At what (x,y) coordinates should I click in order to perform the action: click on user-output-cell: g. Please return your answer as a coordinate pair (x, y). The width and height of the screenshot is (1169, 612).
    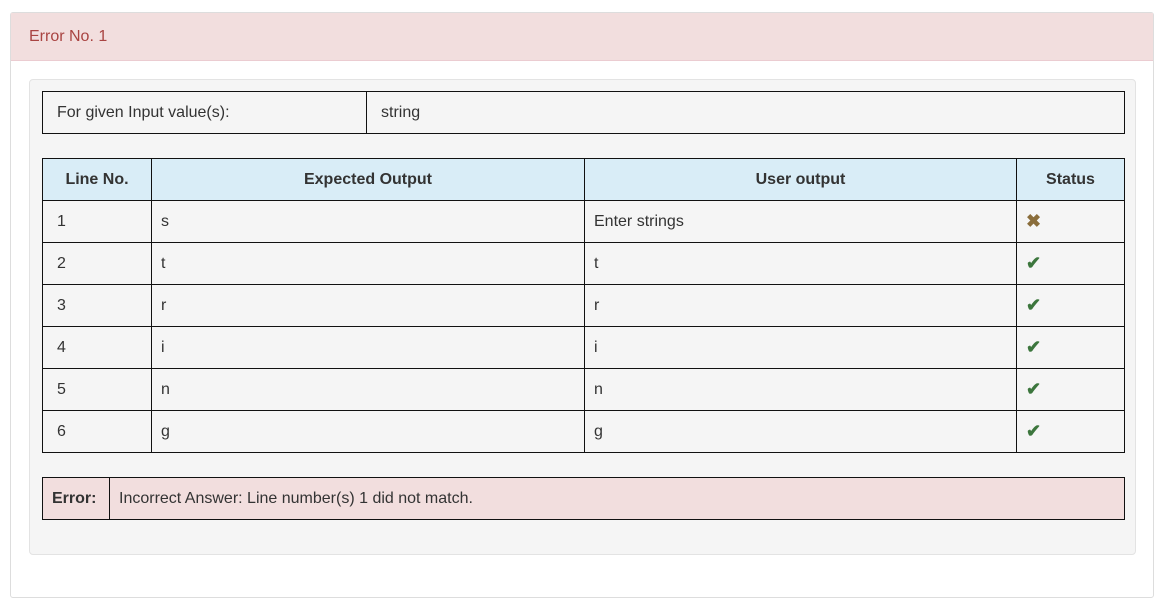
    Looking at the image, I should click on (800, 431).